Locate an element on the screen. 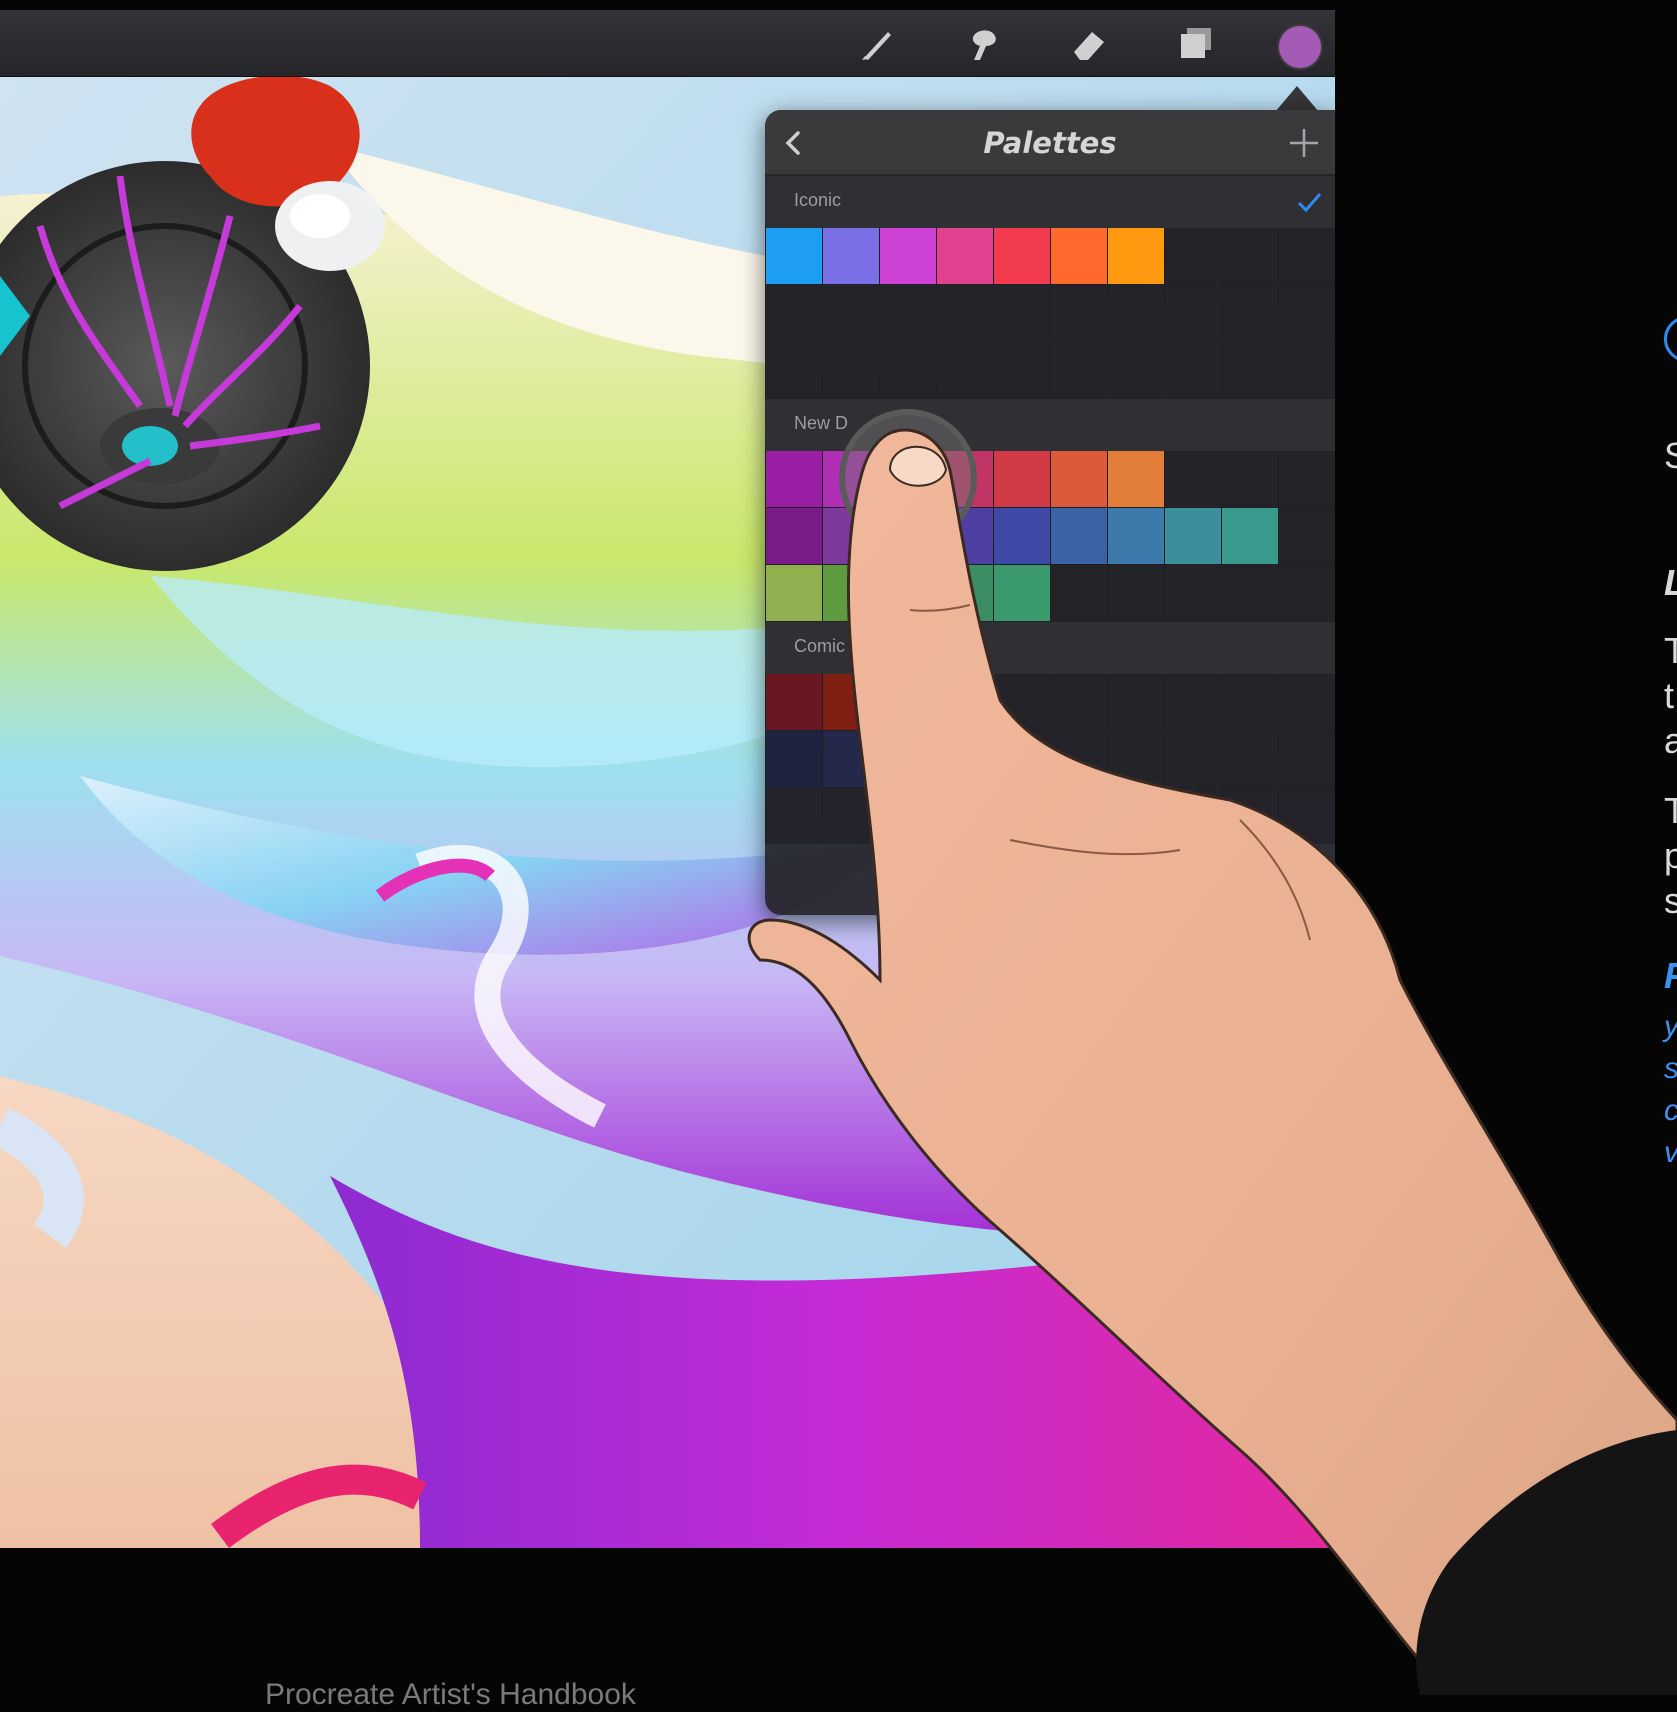 The width and height of the screenshot is (1677, 1712). layers-button is located at coordinates (1195, 44).